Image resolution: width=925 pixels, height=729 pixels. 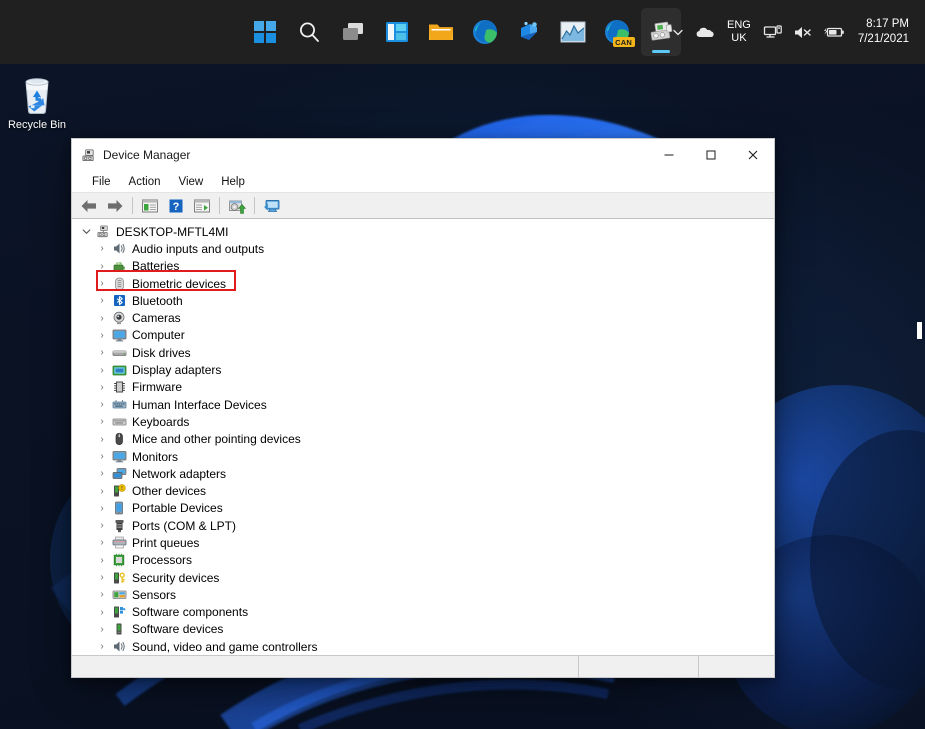 I want to click on monitor-icon, so click(x=119, y=335).